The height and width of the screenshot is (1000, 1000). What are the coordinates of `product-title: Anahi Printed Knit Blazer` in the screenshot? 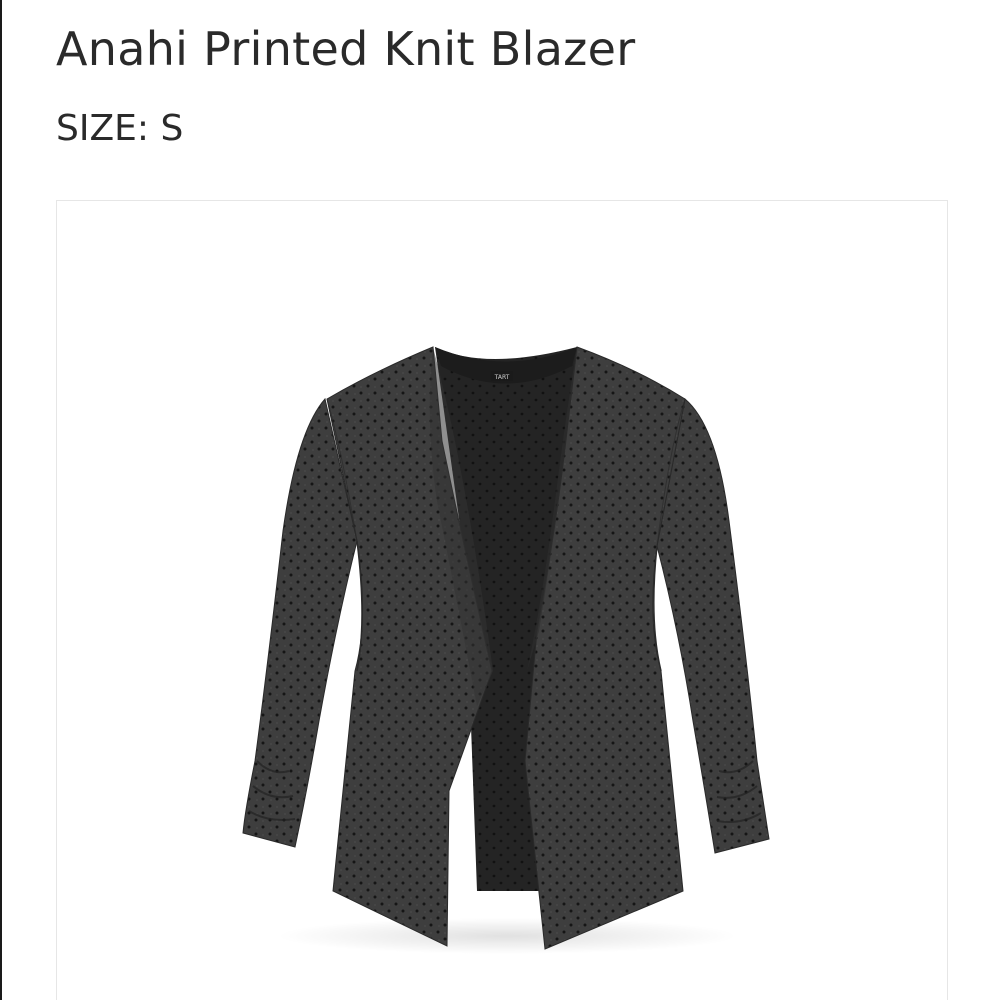 It's located at (346, 49).